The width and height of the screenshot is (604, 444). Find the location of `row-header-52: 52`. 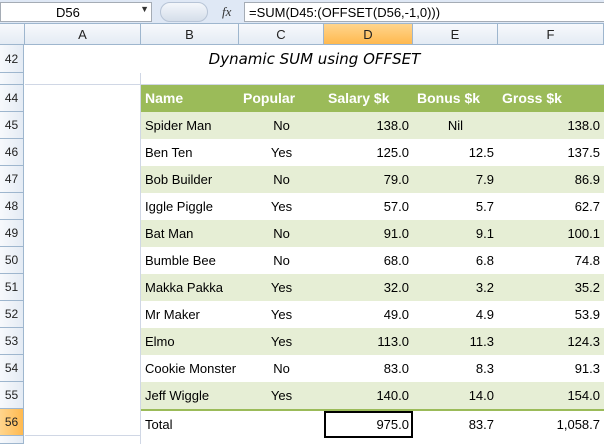

row-header-52: 52 is located at coordinates (12, 314).